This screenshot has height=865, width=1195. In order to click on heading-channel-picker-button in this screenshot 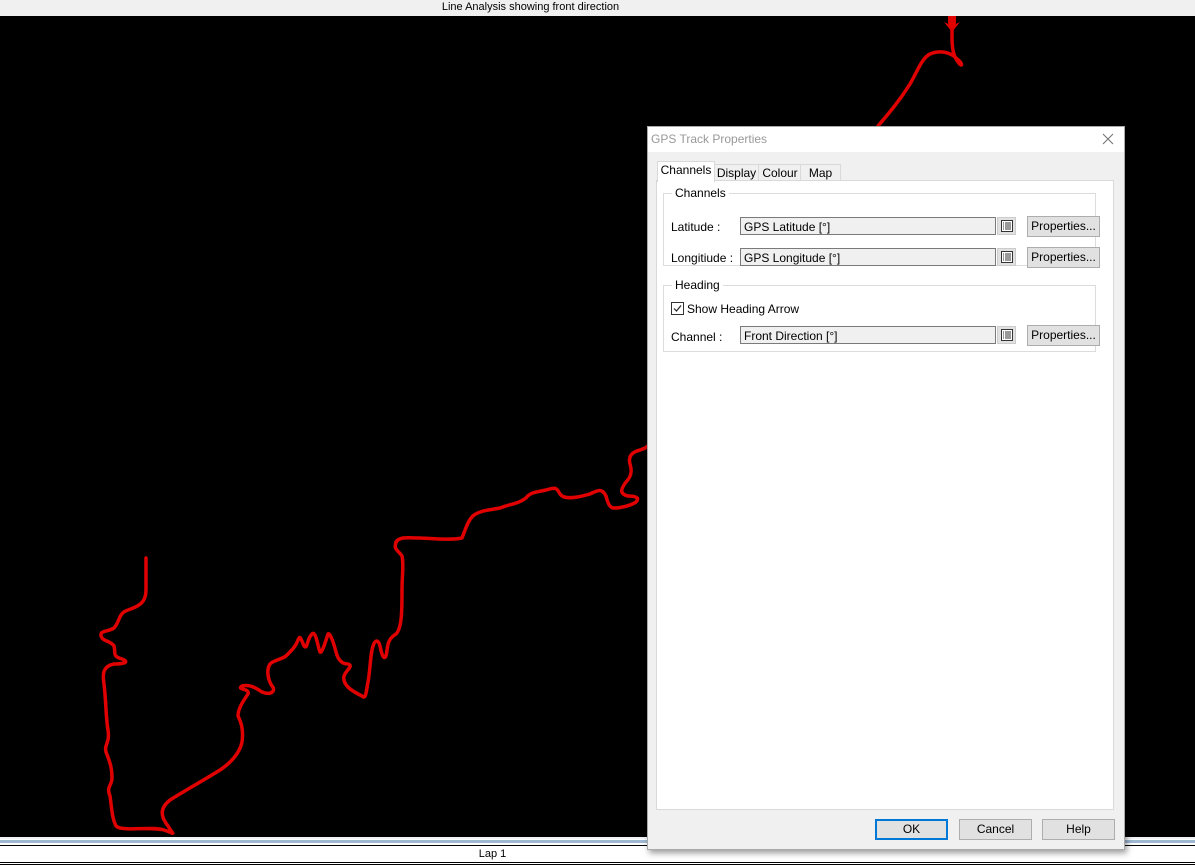, I will do `click(1006, 335)`.